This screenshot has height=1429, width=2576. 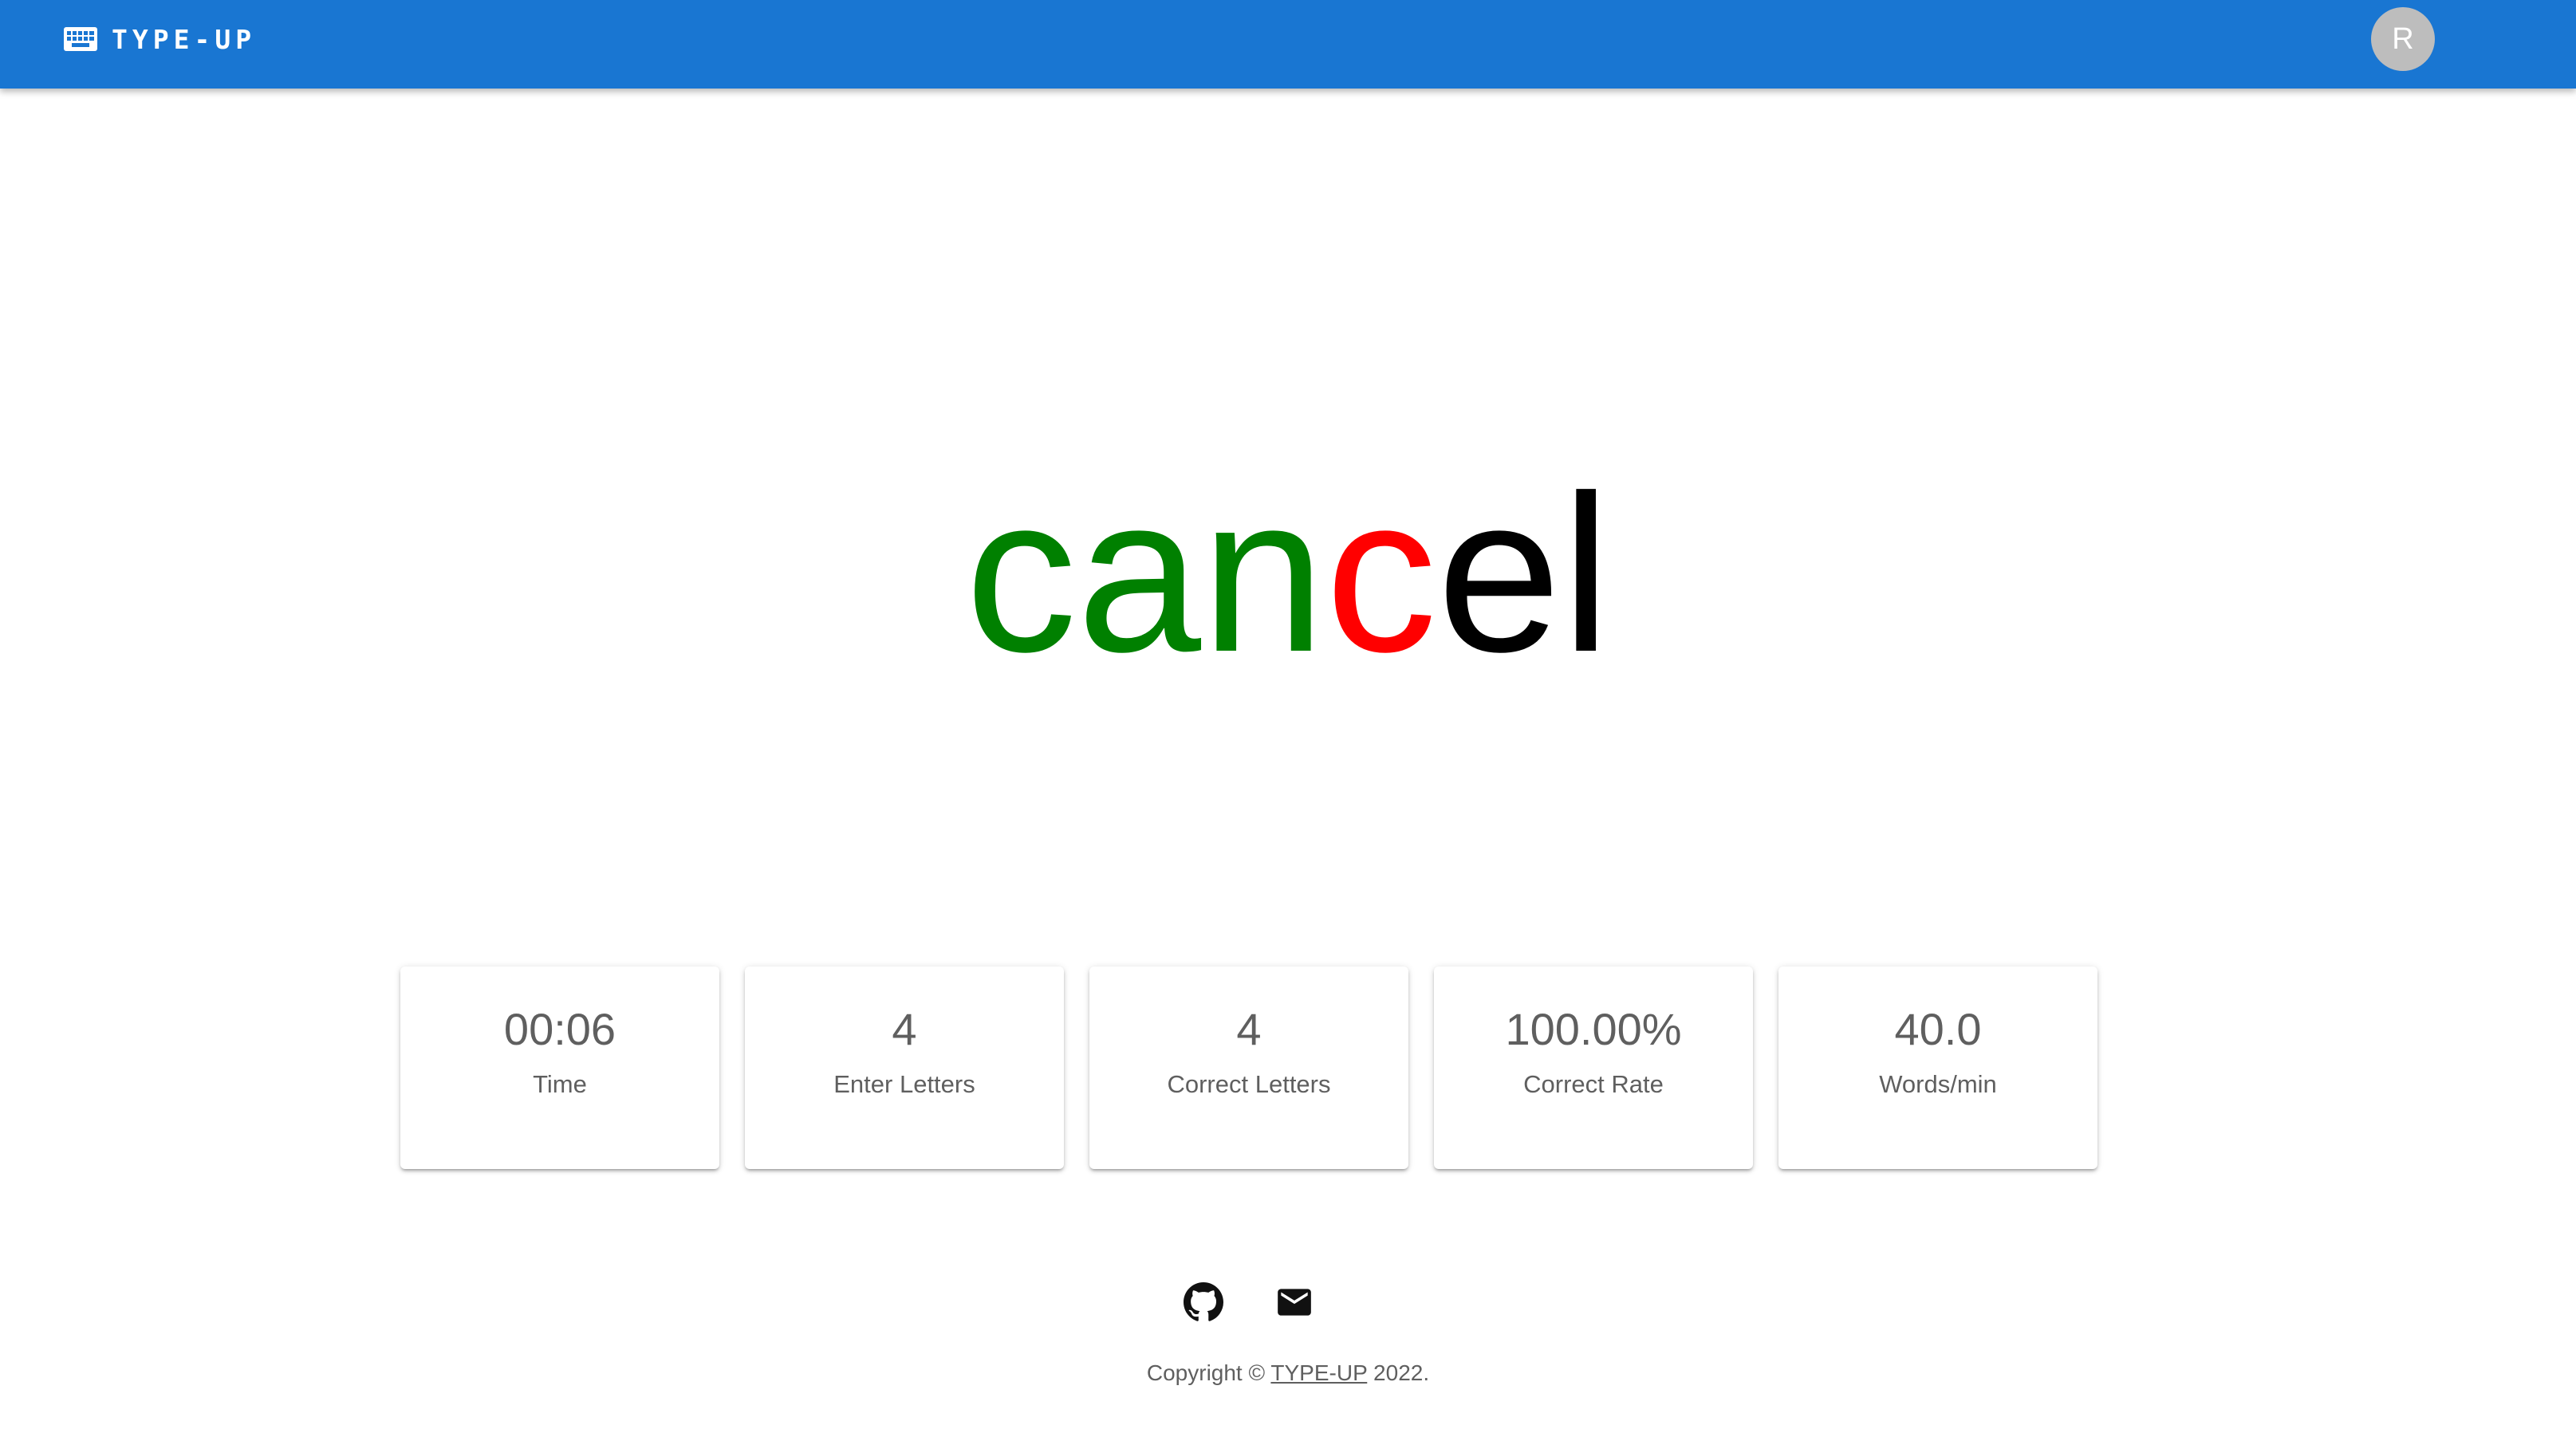 I want to click on stat-card-correct-rate: 100.00% Correct Rate, so click(x=1593, y=1067).